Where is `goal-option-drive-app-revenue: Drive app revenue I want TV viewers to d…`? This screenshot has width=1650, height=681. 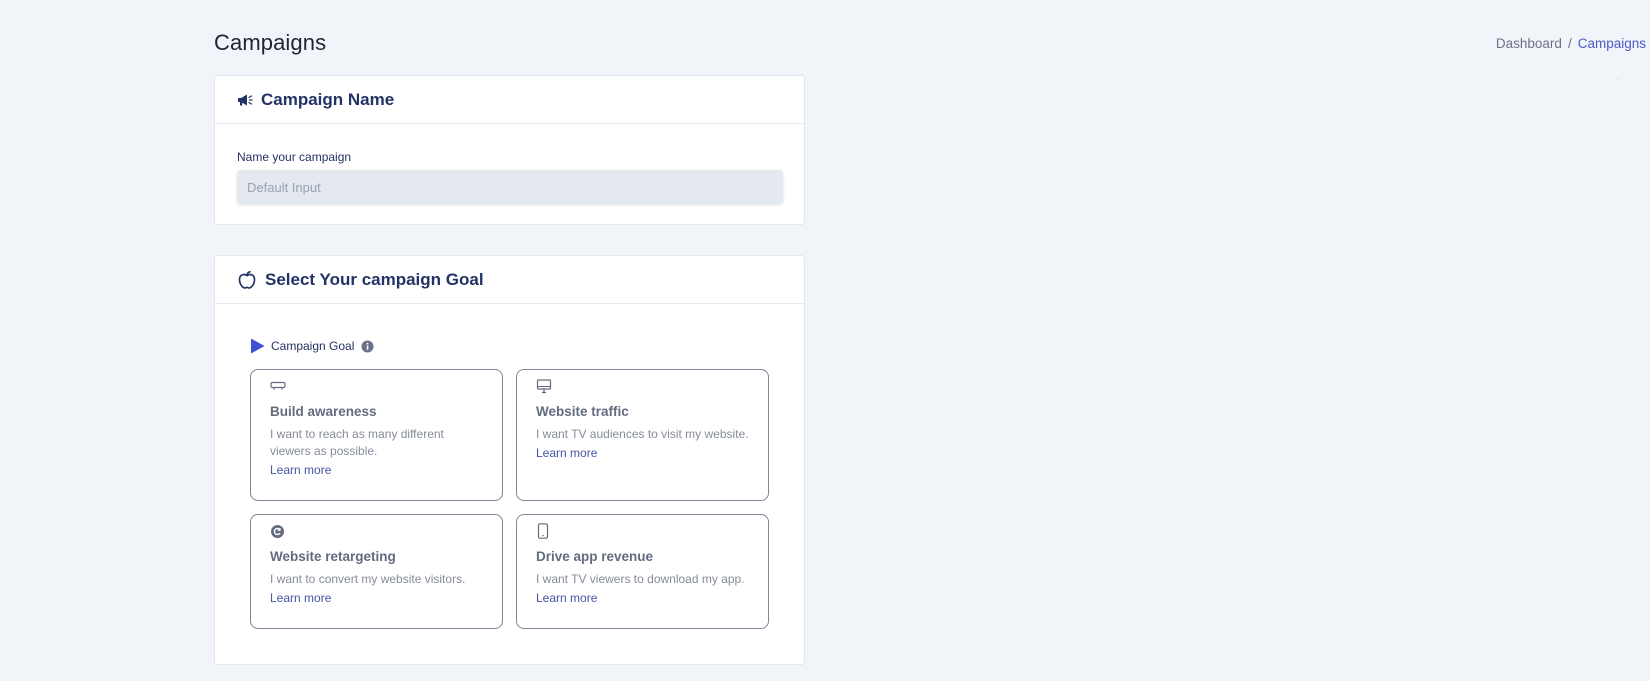 goal-option-drive-app-revenue: Drive app revenue I want TV viewers to d… is located at coordinates (642, 571).